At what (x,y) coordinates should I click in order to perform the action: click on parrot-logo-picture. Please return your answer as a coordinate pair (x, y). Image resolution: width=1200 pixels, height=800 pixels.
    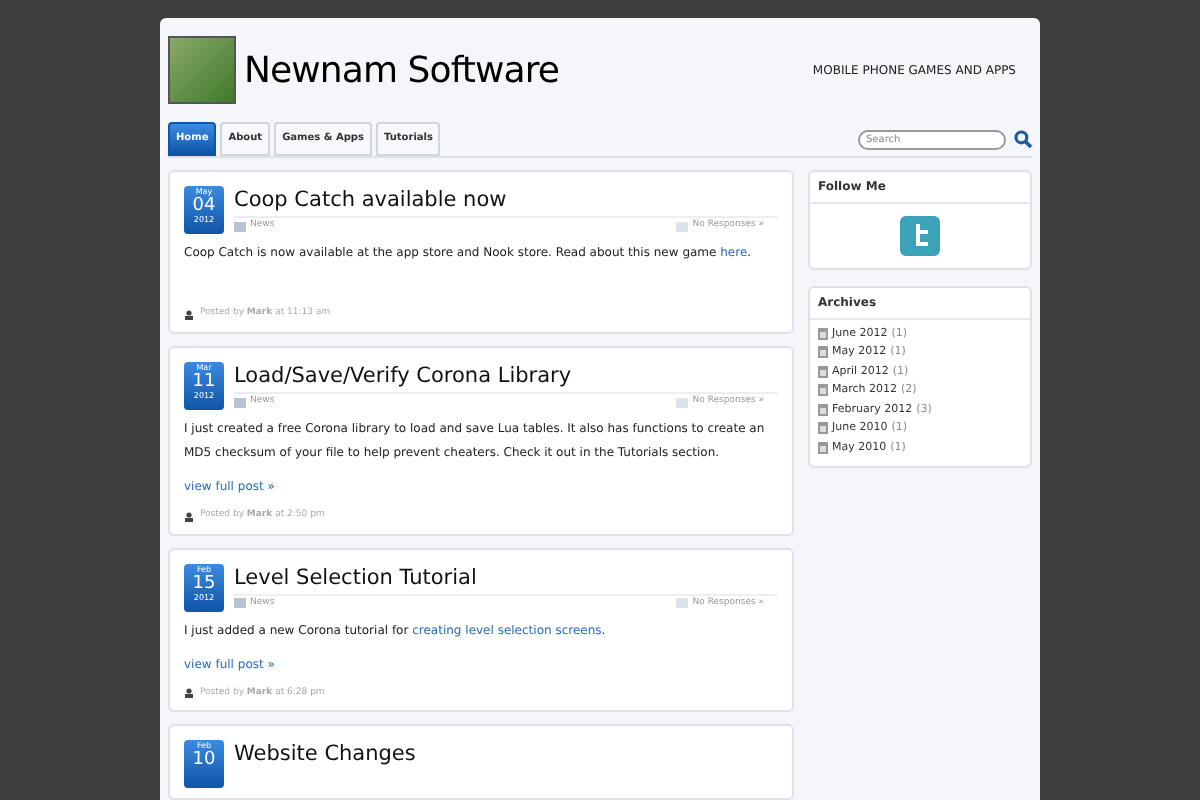
    Looking at the image, I should click on (202, 70).